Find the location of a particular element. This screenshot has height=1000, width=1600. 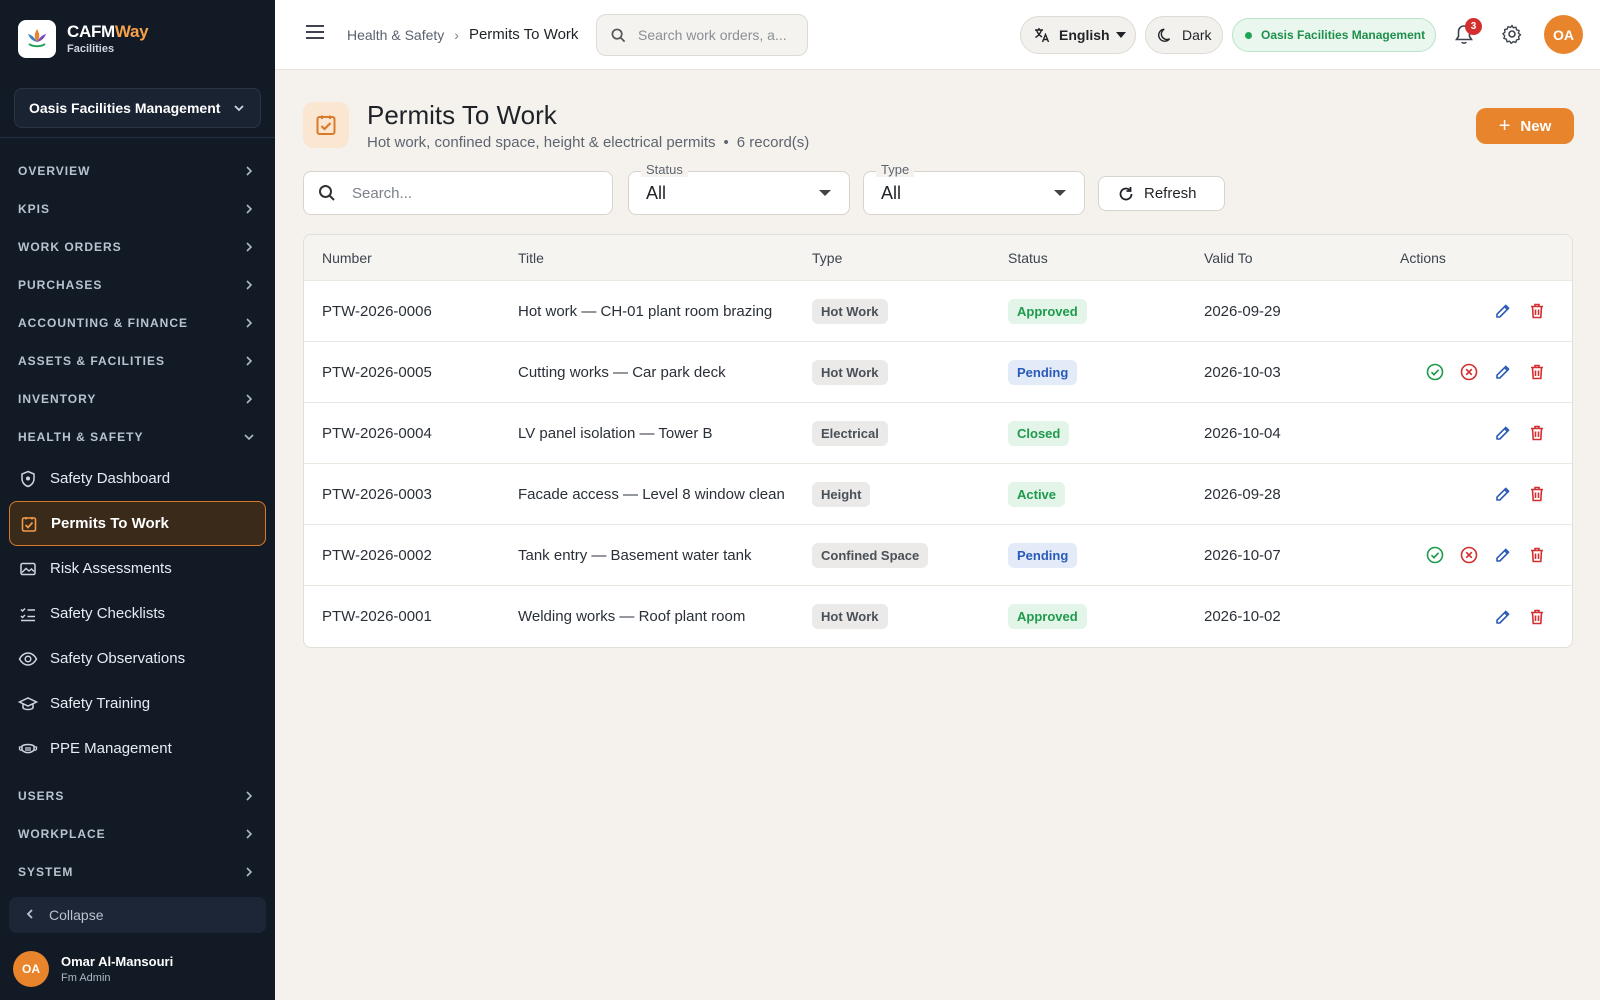

checkbox-icon is located at coordinates (326, 125).